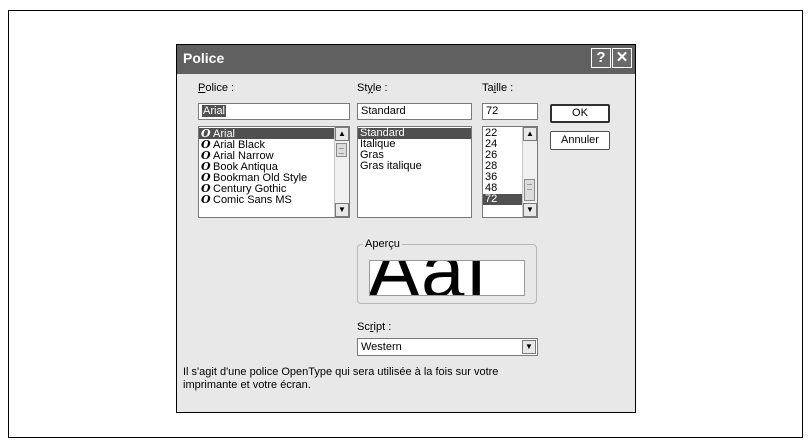 Image resolution: width=809 pixels, height=440 pixels. I want to click on font-list-item: O Arial Narrow, so click(274, 156).